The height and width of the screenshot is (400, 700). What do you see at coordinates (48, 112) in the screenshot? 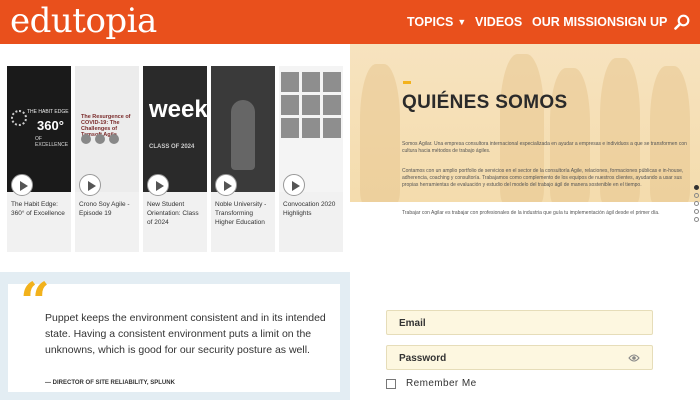
I see `thumbnail-text: THE HABIT EDGE` at bounding box center [48, 112].